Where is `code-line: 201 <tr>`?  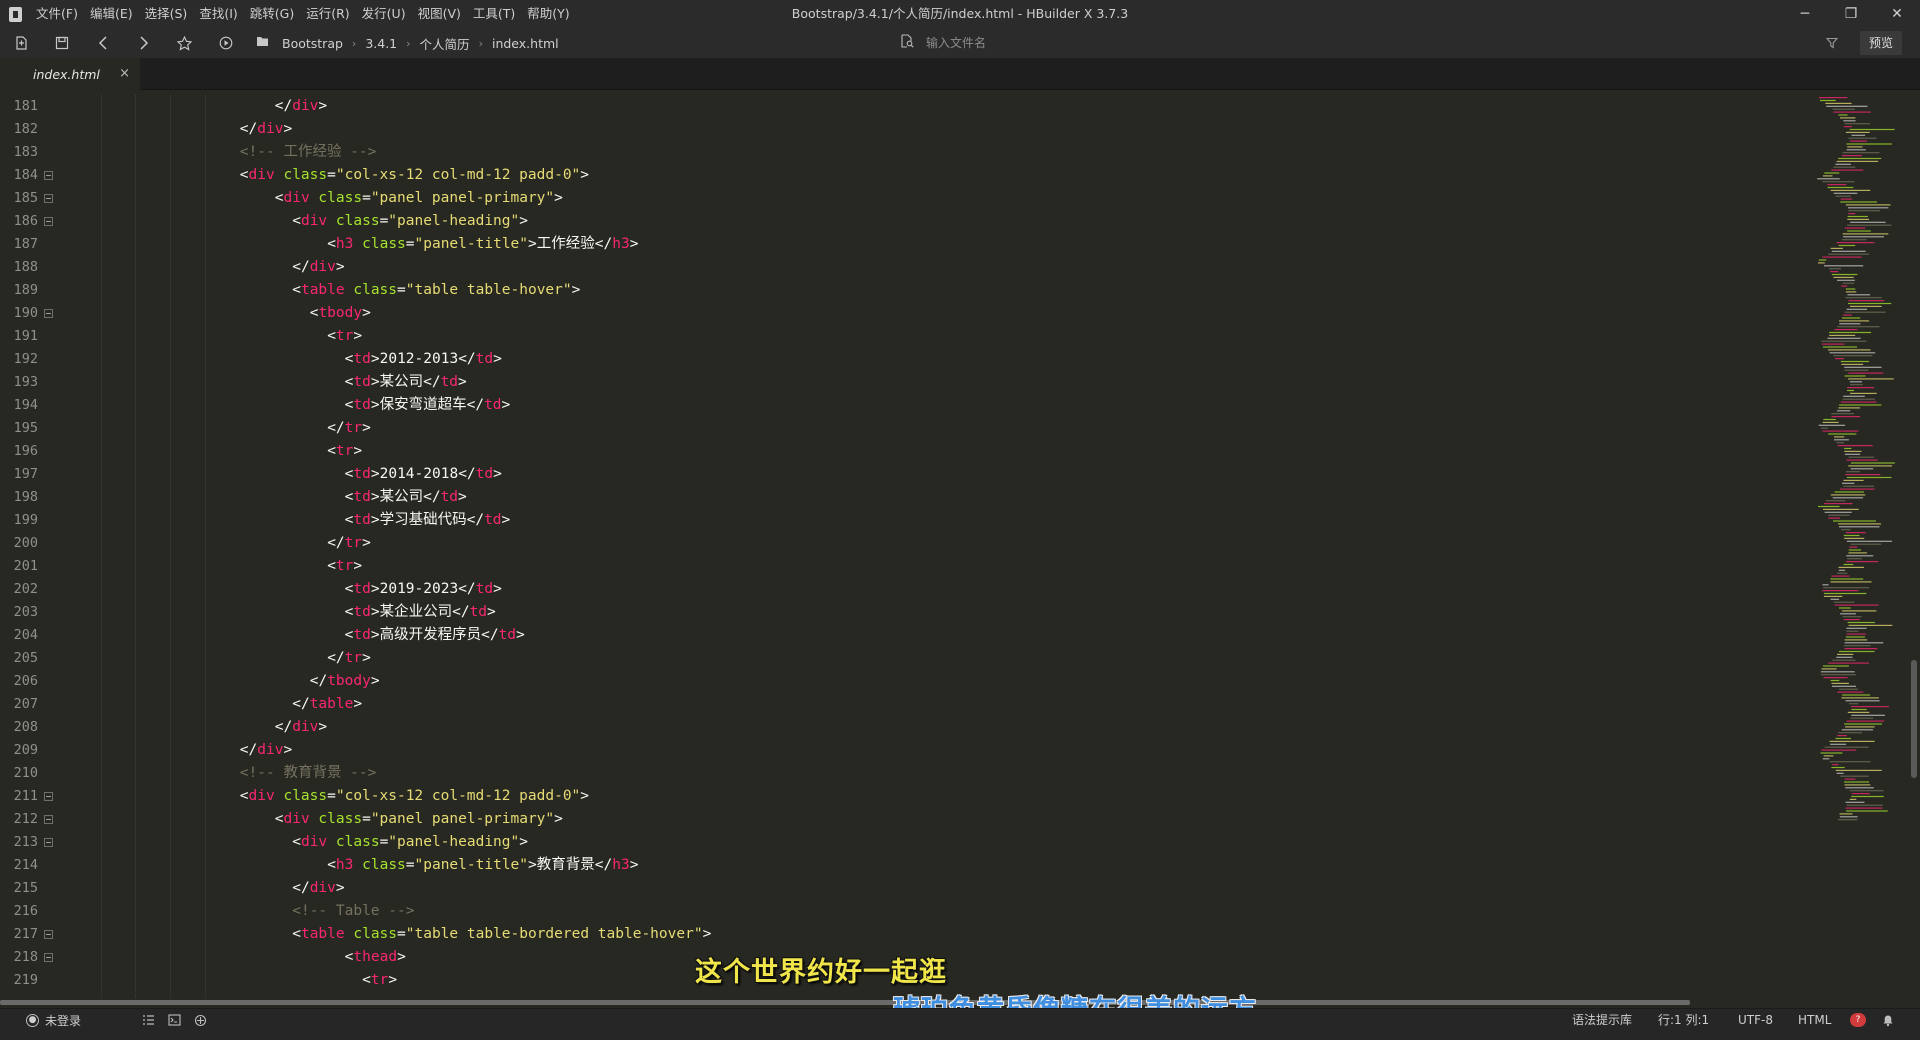
code-line: 201 <tr> is located at coordinates (905, 566).